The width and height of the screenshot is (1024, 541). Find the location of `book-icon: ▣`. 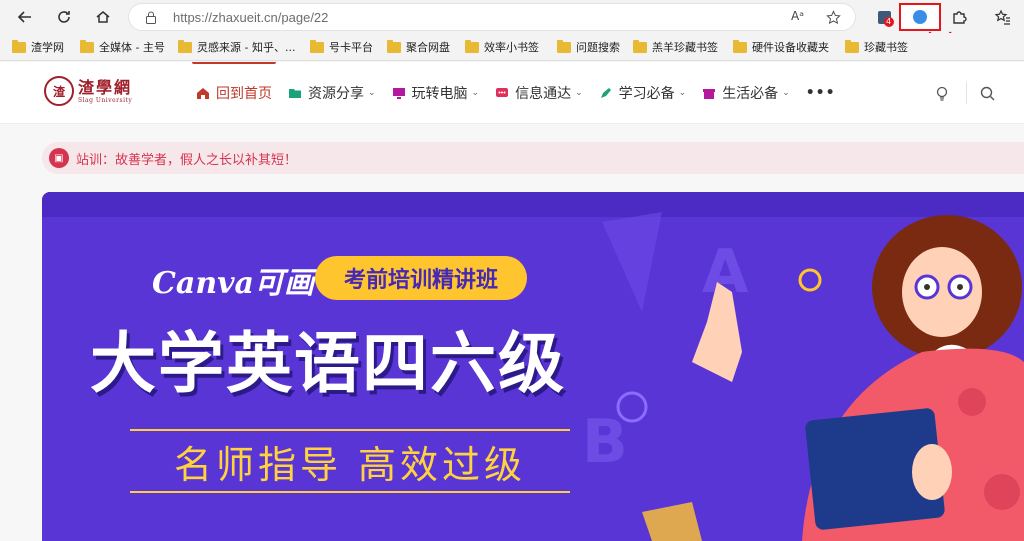

book-icon: ▣ is located at coordinates (59, 158).